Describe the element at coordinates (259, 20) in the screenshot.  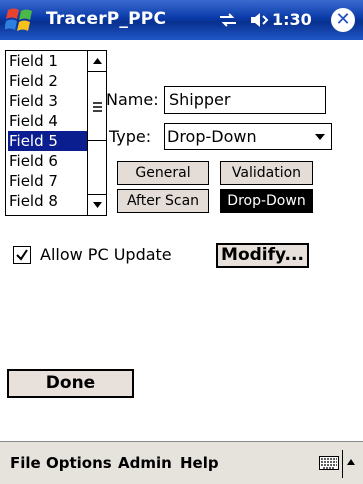
I see `volume-icon` at that location.